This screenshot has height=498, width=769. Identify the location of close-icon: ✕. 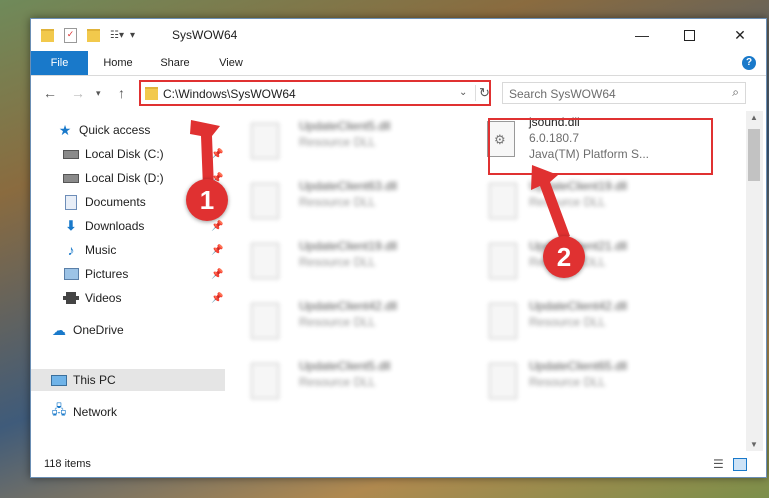
(740, 34).